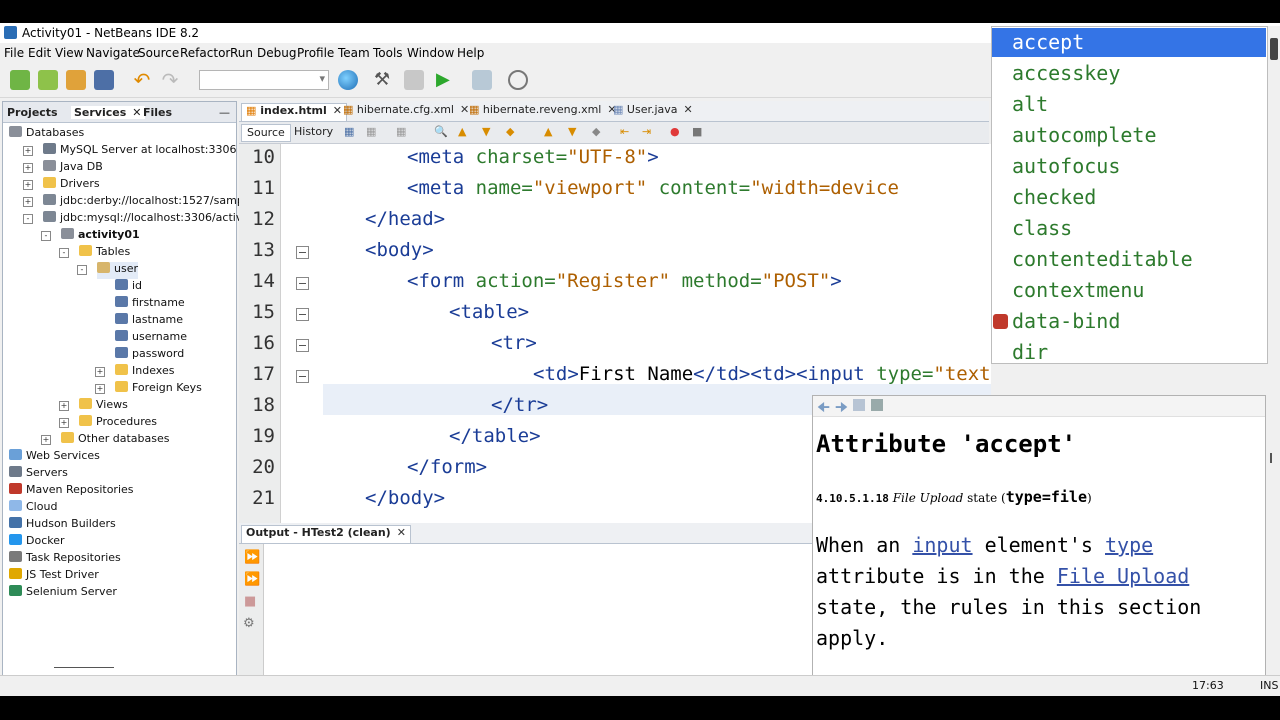  I want to click on tree-item-activity01: activity01, so click(100, 236).